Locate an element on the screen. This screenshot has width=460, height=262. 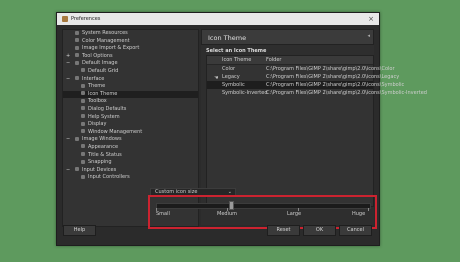
close-icon: × is located at coordinates (371, 19).